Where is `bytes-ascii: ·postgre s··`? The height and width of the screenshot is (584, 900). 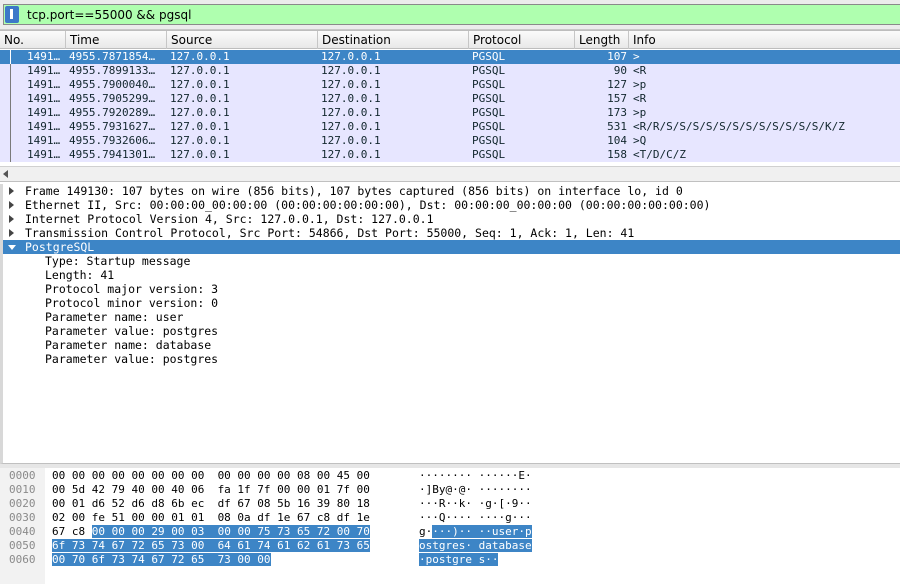
bytes-ascii: ·postgre s·· is located at coordinates (459, 560).